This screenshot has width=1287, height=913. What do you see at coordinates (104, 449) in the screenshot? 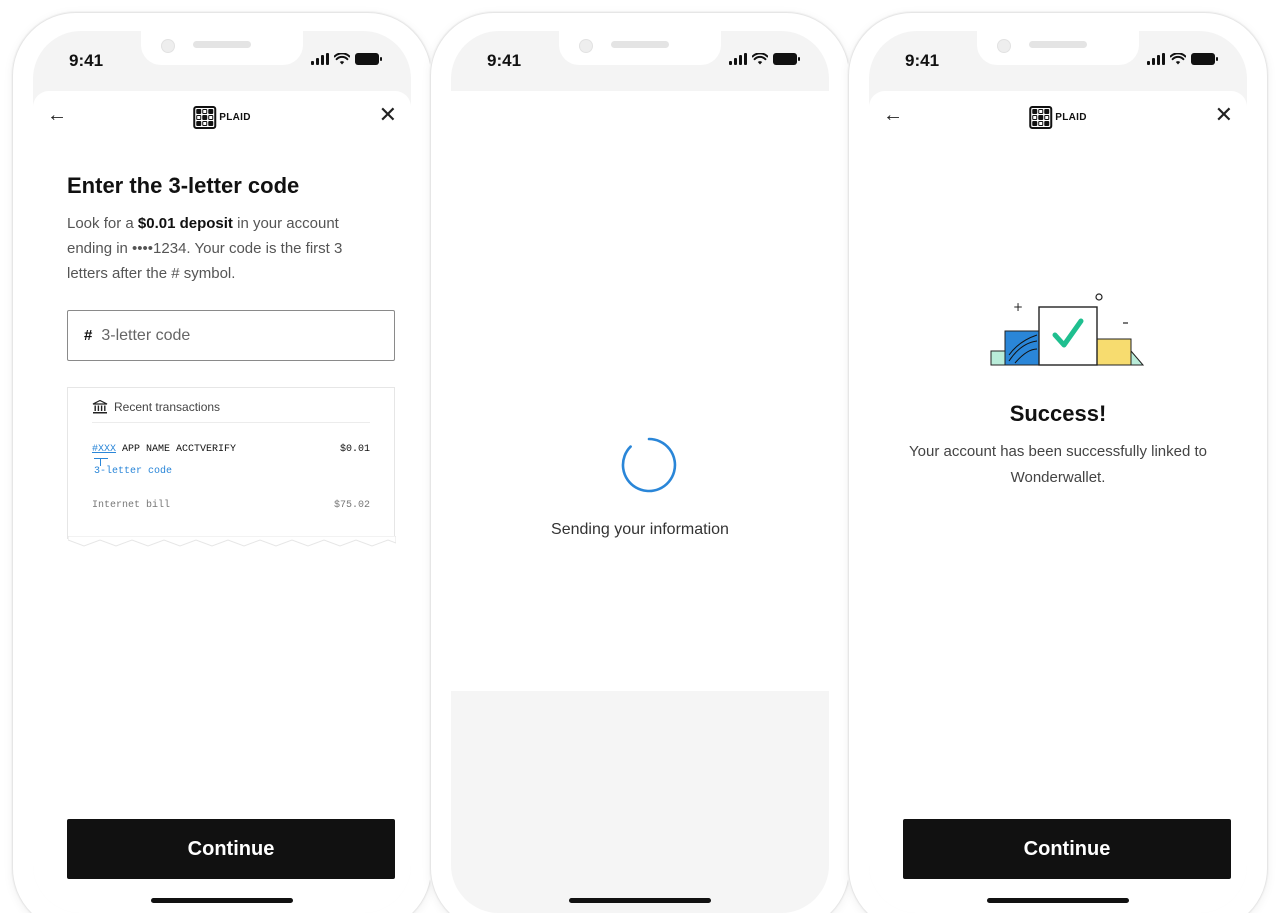
I see `transaction-code: #XXX` at bounding box center [104, 449].